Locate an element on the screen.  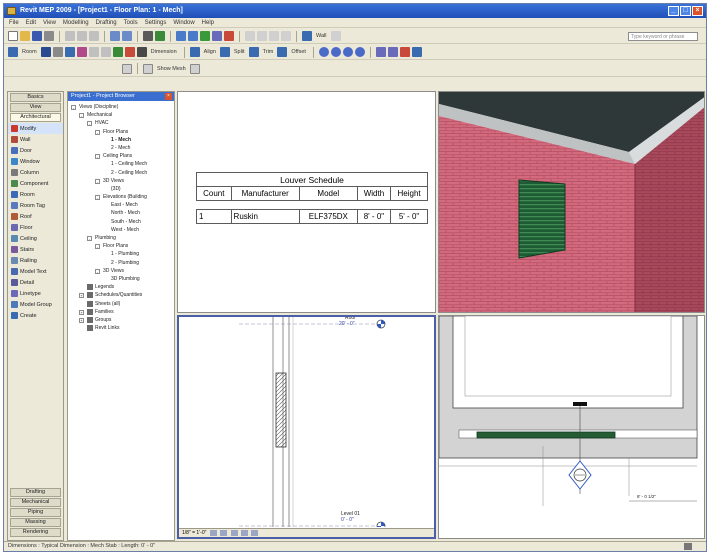
paste-icon is located at coordinates (94, 36).